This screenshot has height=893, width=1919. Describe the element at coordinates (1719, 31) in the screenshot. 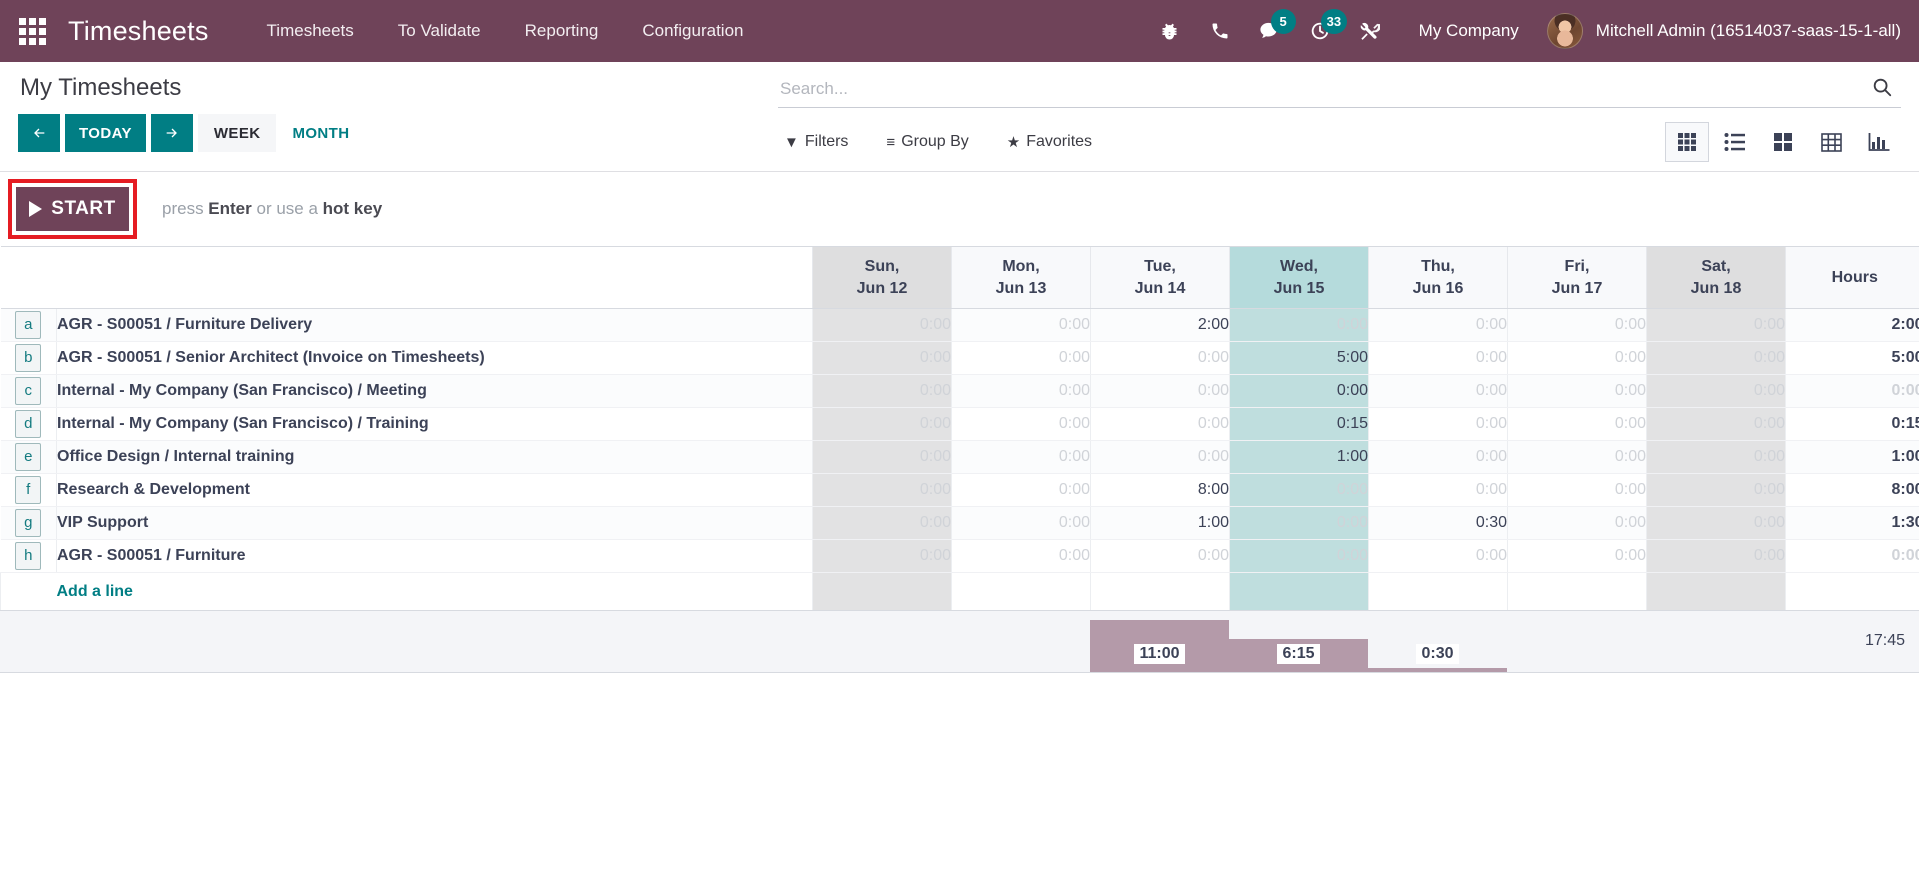

I see `user-menu: Mitchell Admin (16514037-saas-15-1-all)` at that location.